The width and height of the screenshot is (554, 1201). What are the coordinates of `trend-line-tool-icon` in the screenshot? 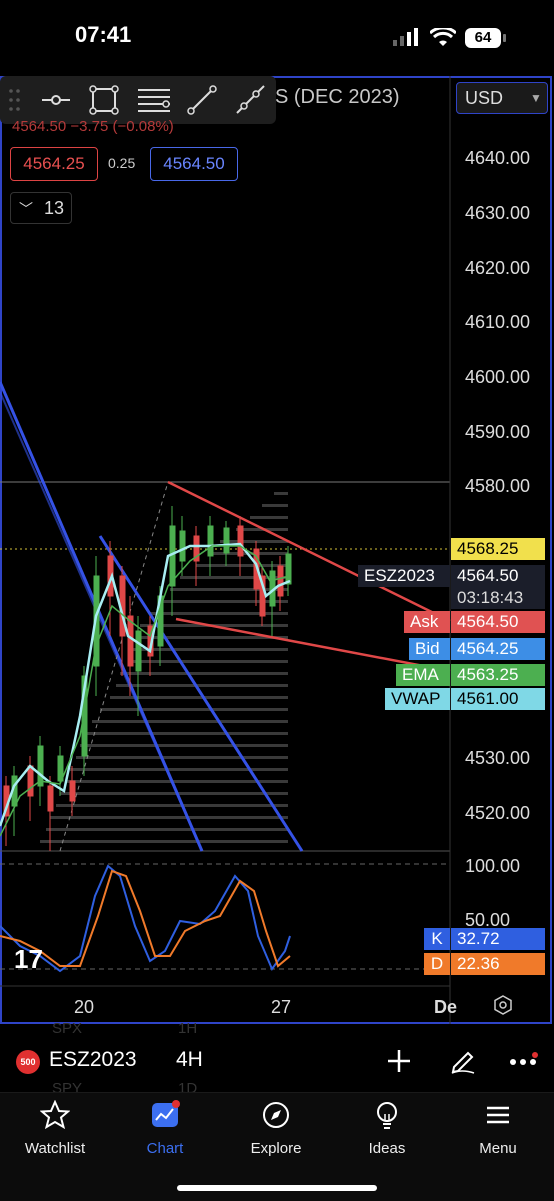 It's located at (202, 100).